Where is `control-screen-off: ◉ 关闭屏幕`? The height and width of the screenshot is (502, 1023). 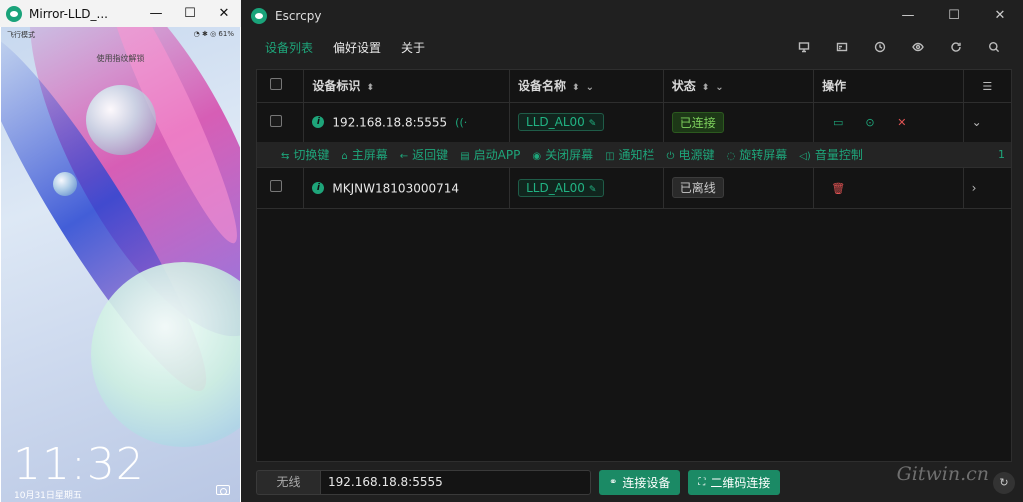
control-screen-off: ◉ 关闭屏幕 is located at coordinates (562, 154).